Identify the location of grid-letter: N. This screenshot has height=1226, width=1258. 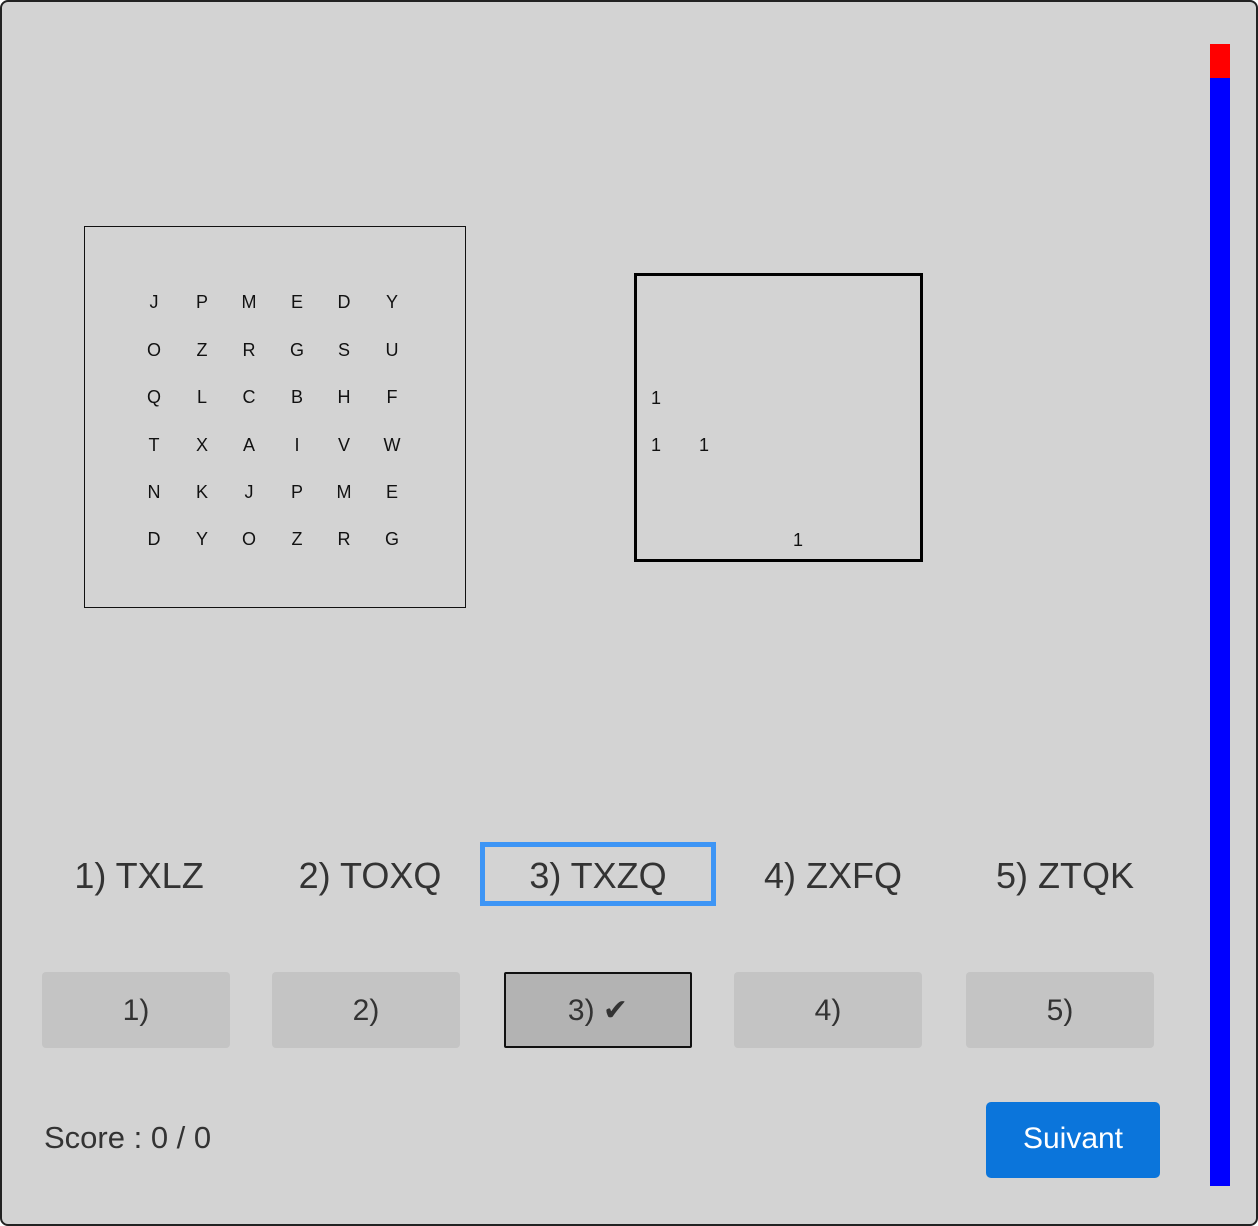
(154, 492).